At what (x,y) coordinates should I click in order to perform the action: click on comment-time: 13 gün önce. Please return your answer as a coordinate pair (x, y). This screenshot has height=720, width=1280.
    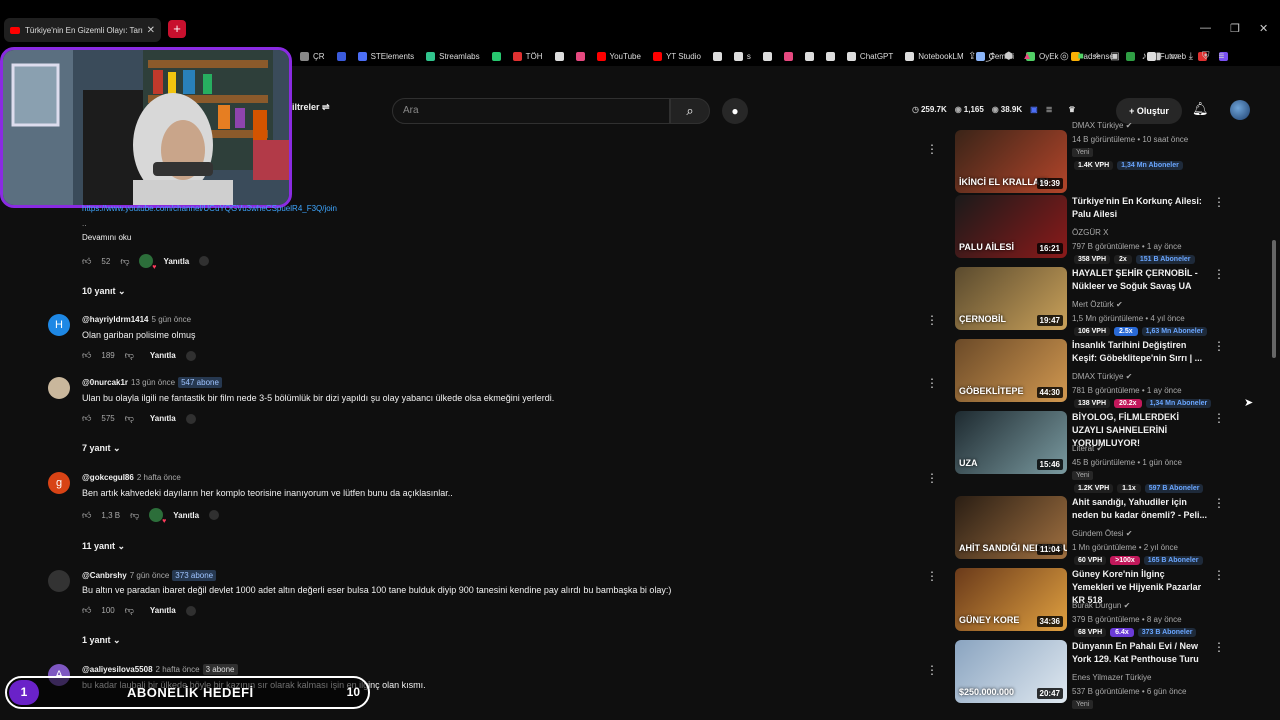
    Looking at the image, I should click on (153, 382).